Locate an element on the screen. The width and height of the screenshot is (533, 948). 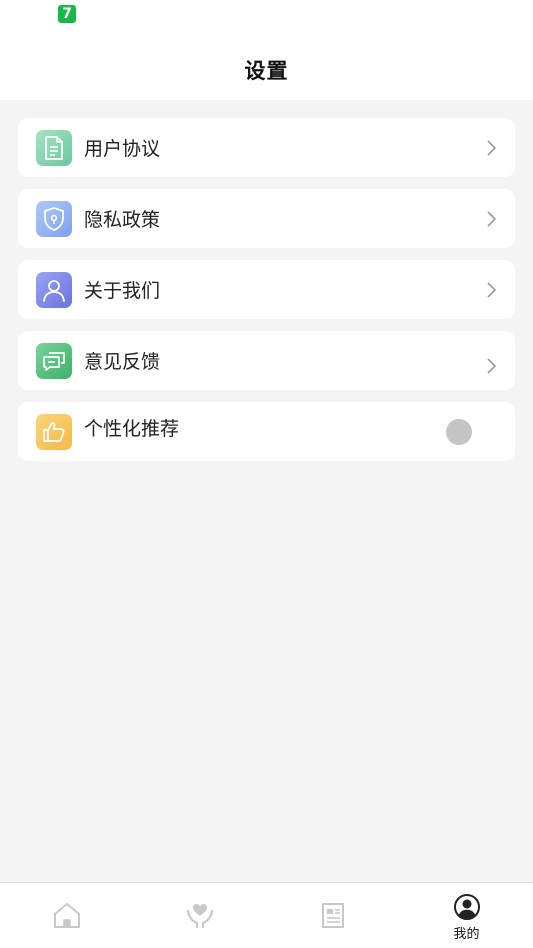
page-title: 设置 is located at coordinates (266, 71).